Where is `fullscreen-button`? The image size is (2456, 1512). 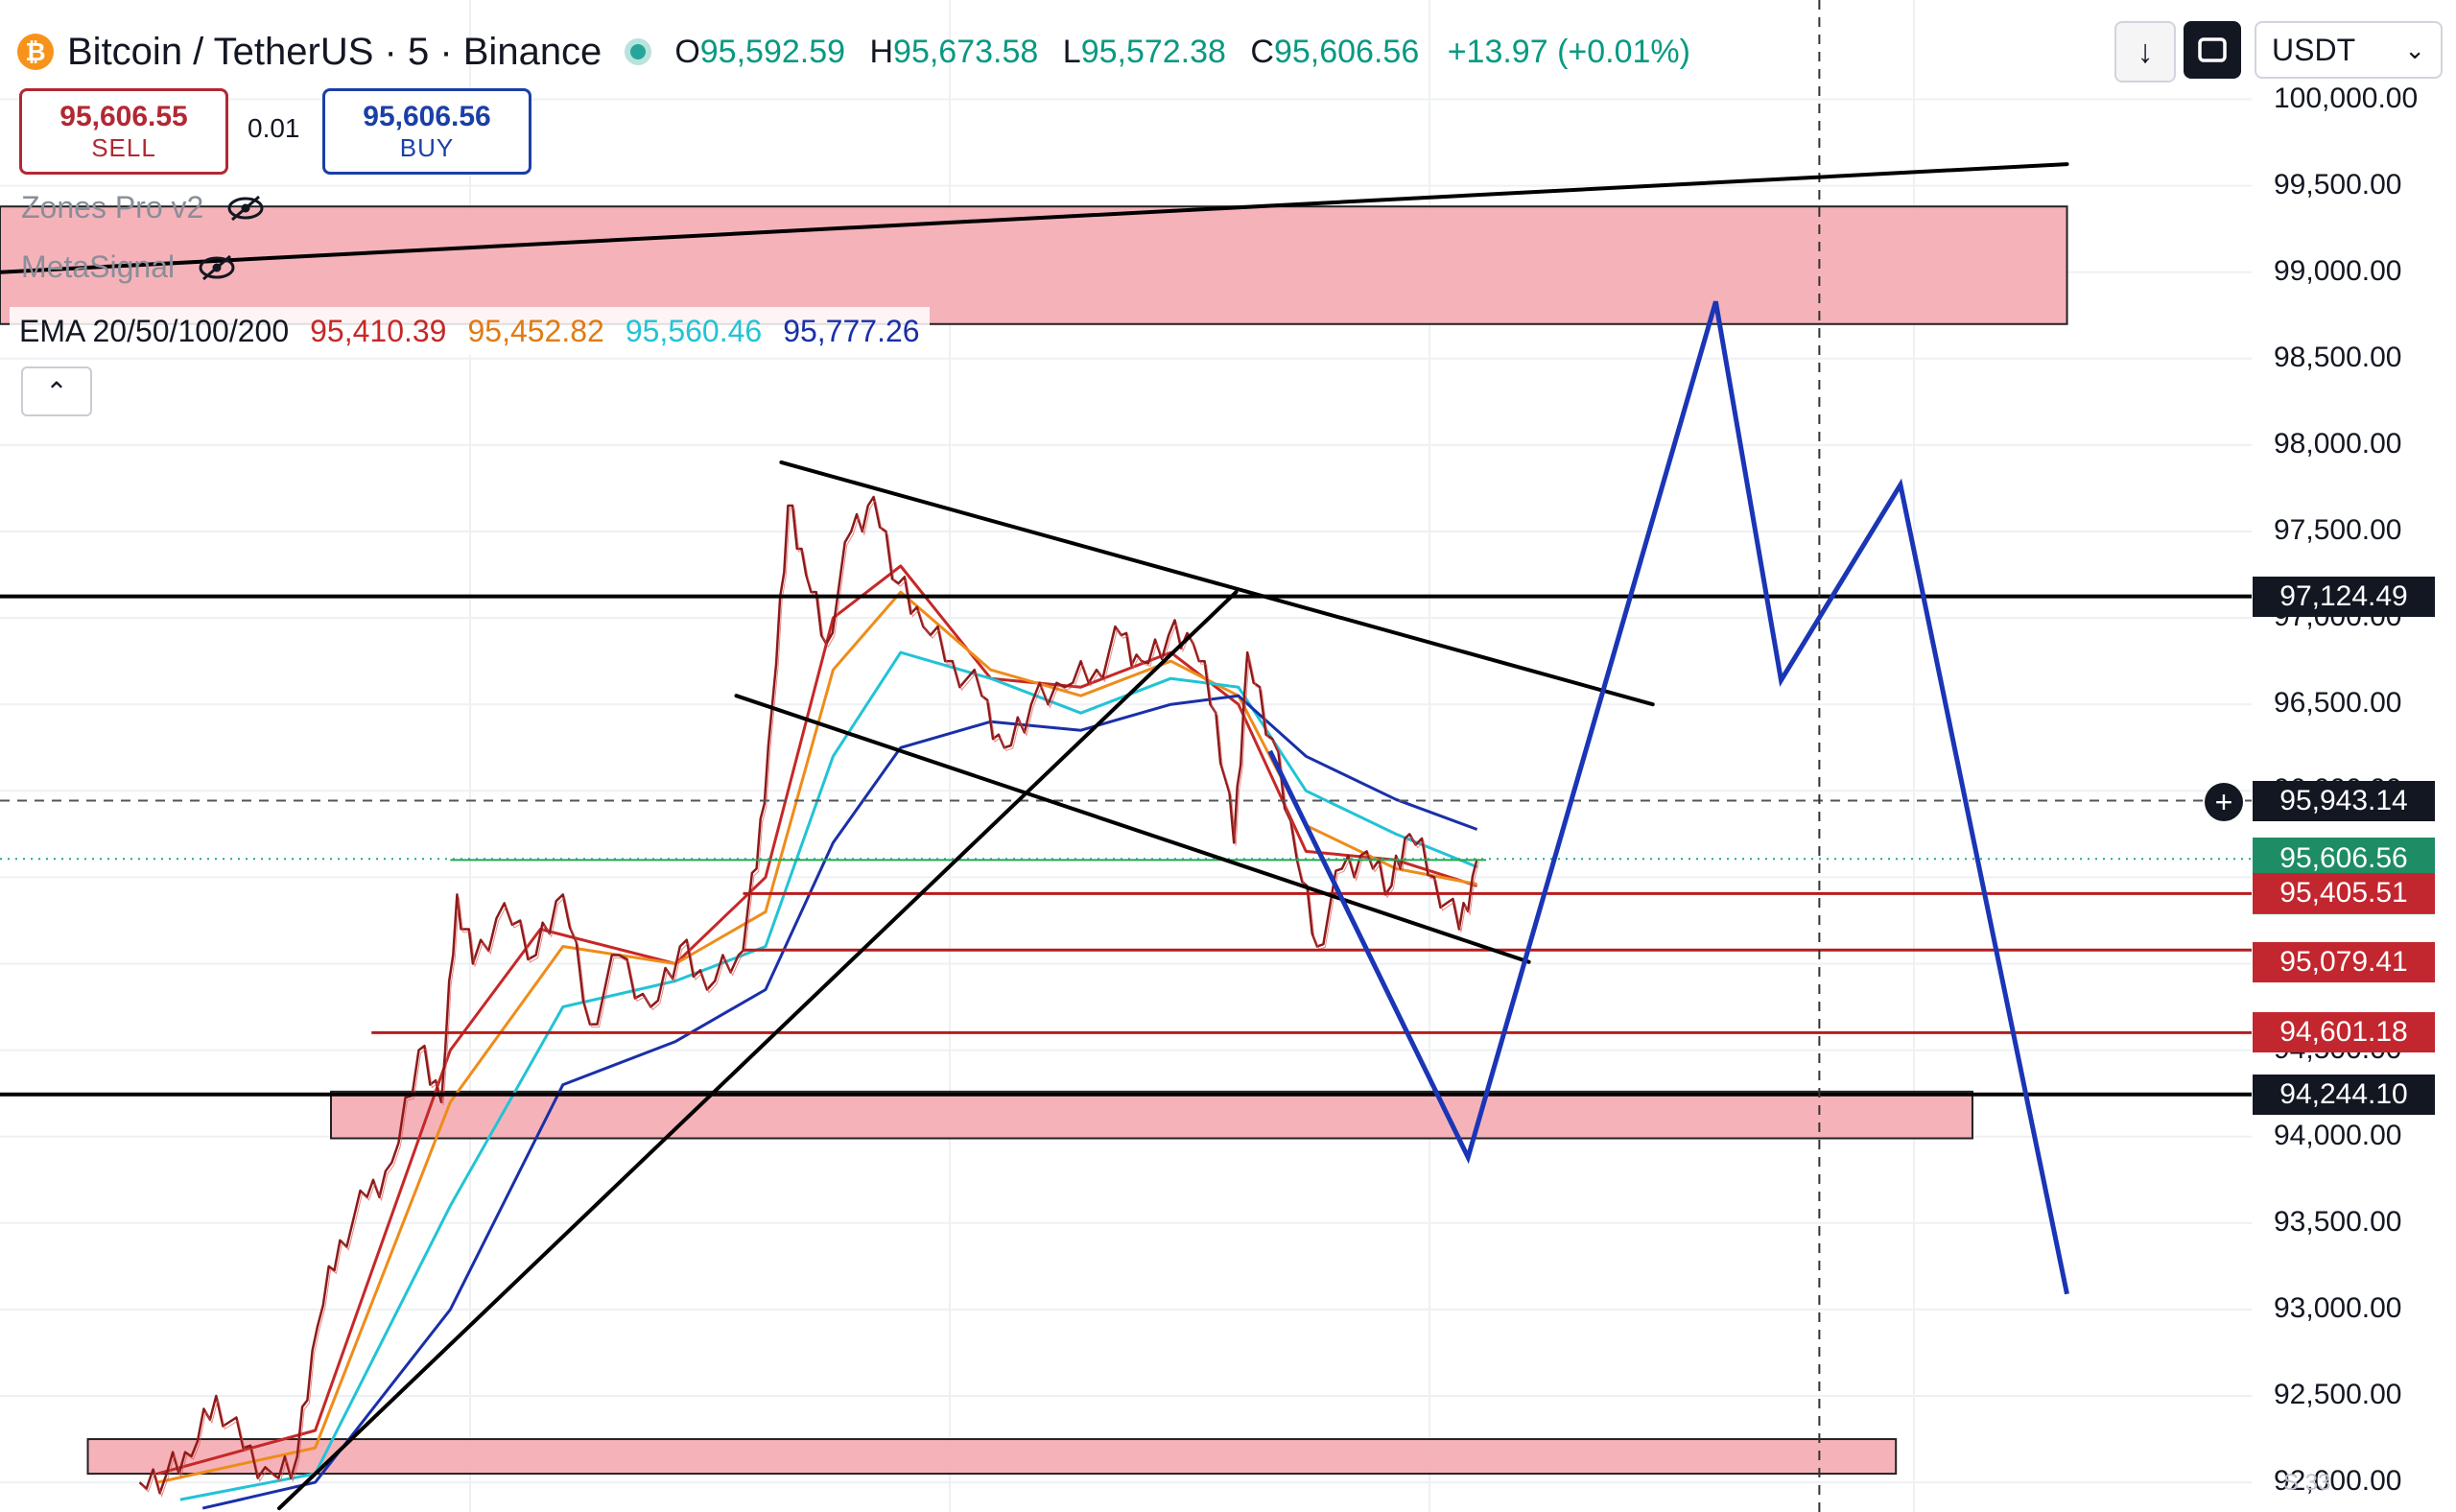 fullscreen-button is located at coordinates (2212, 50).